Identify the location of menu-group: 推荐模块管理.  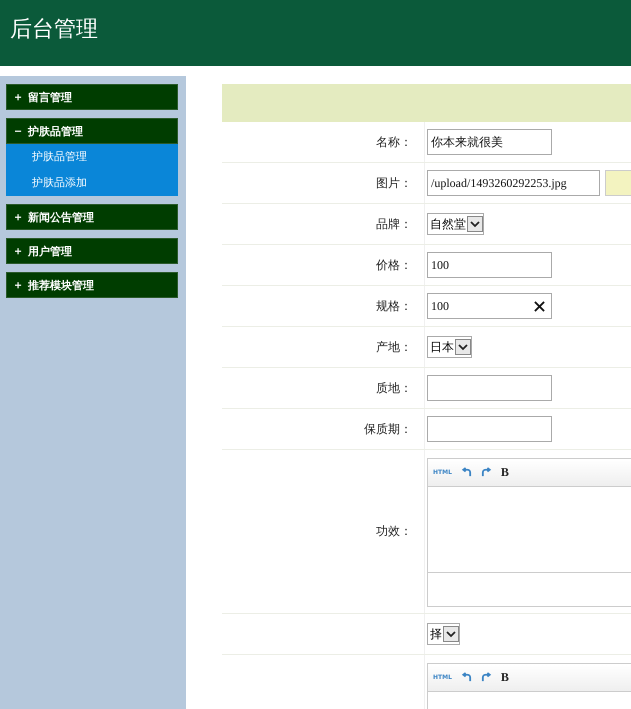
(92, 285).